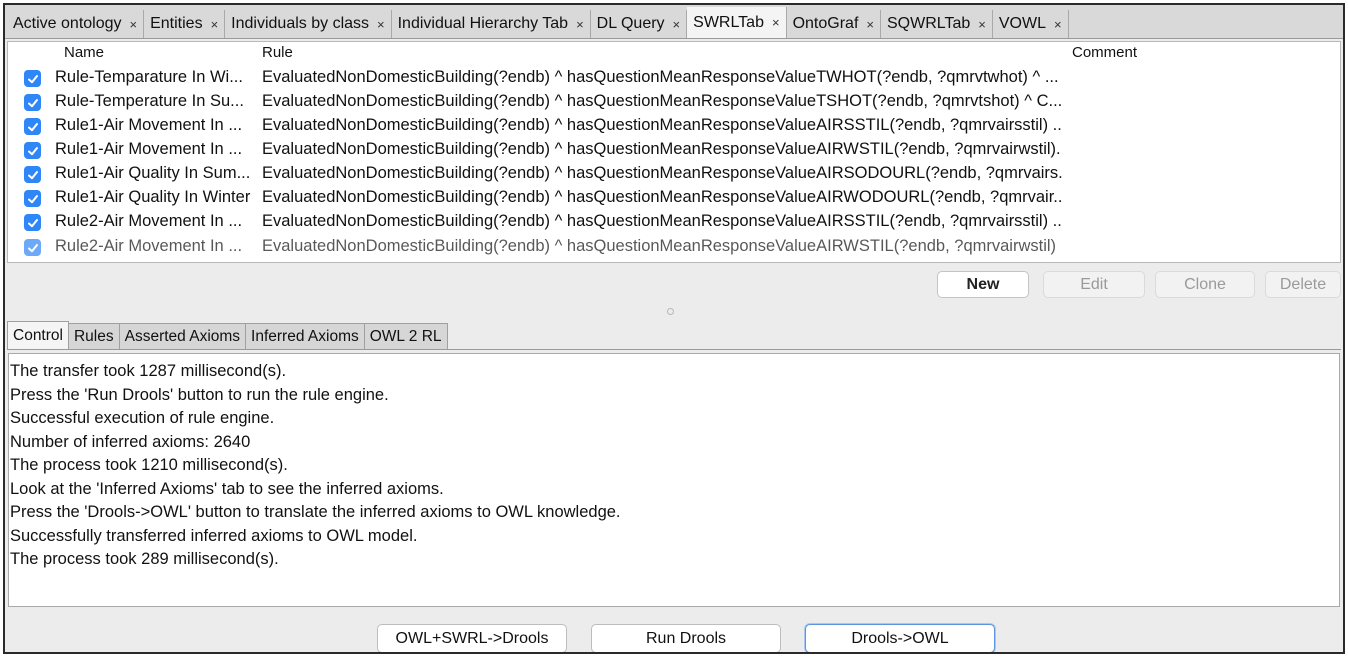 The image size is (1348, 657). I want to click on tab-entities: Entities ×, so click(185, 24).